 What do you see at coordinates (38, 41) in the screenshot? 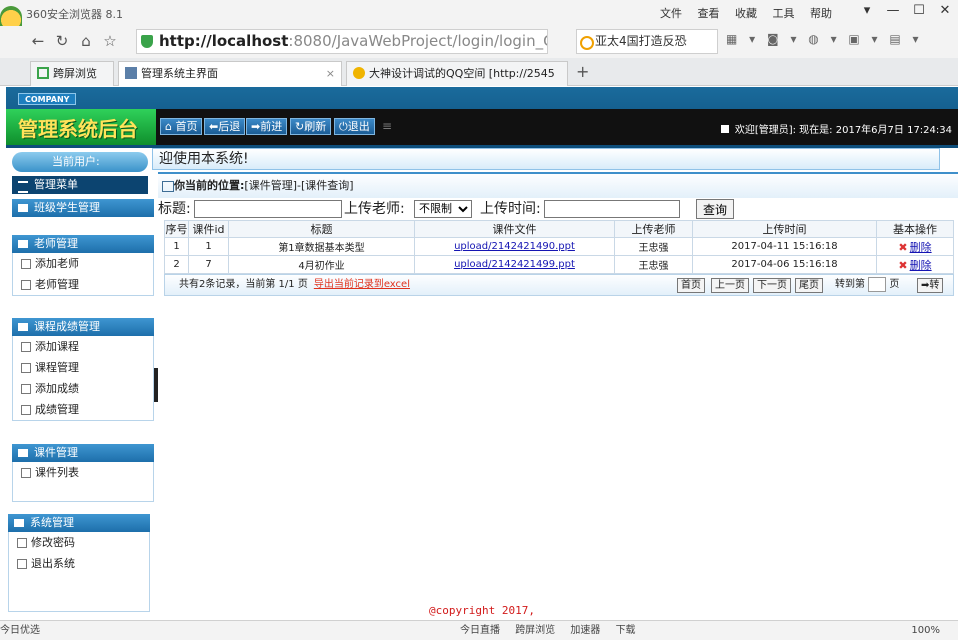
I see `back-arrow-icon: ←` at bounding box center [38, 41].